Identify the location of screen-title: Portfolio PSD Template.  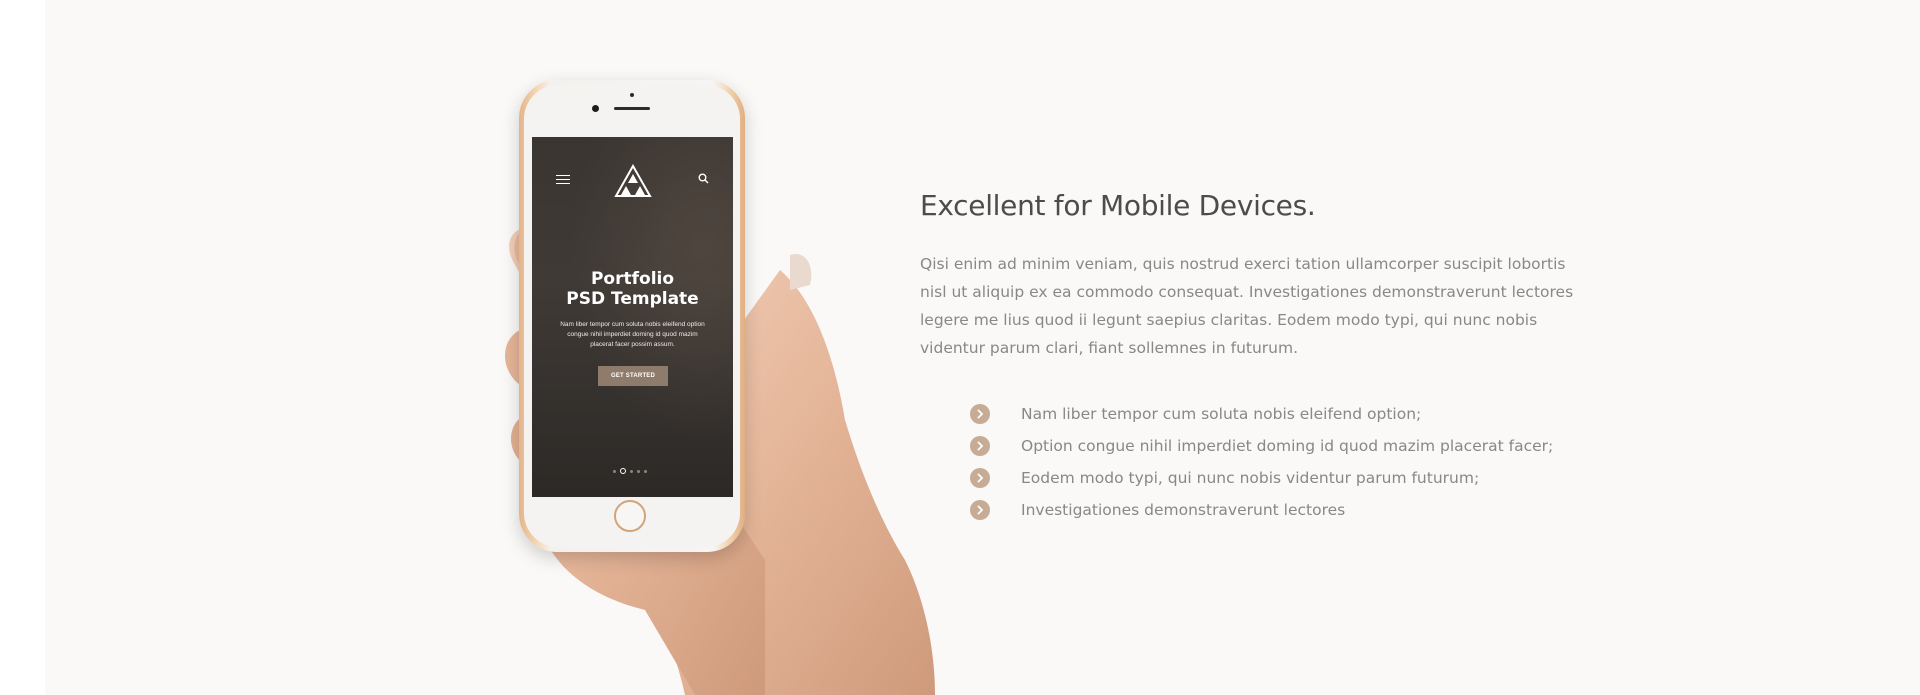
(632, 289).